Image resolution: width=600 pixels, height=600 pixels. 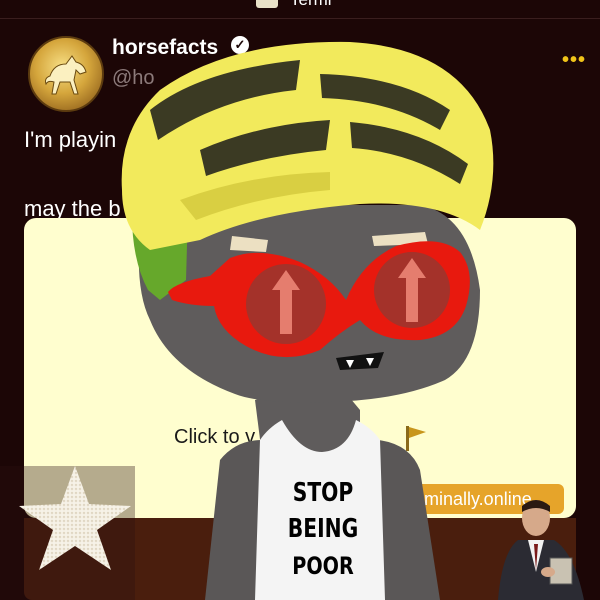 I want to click on shirt-text-line-2: BEING, so click(x=323, y=529).